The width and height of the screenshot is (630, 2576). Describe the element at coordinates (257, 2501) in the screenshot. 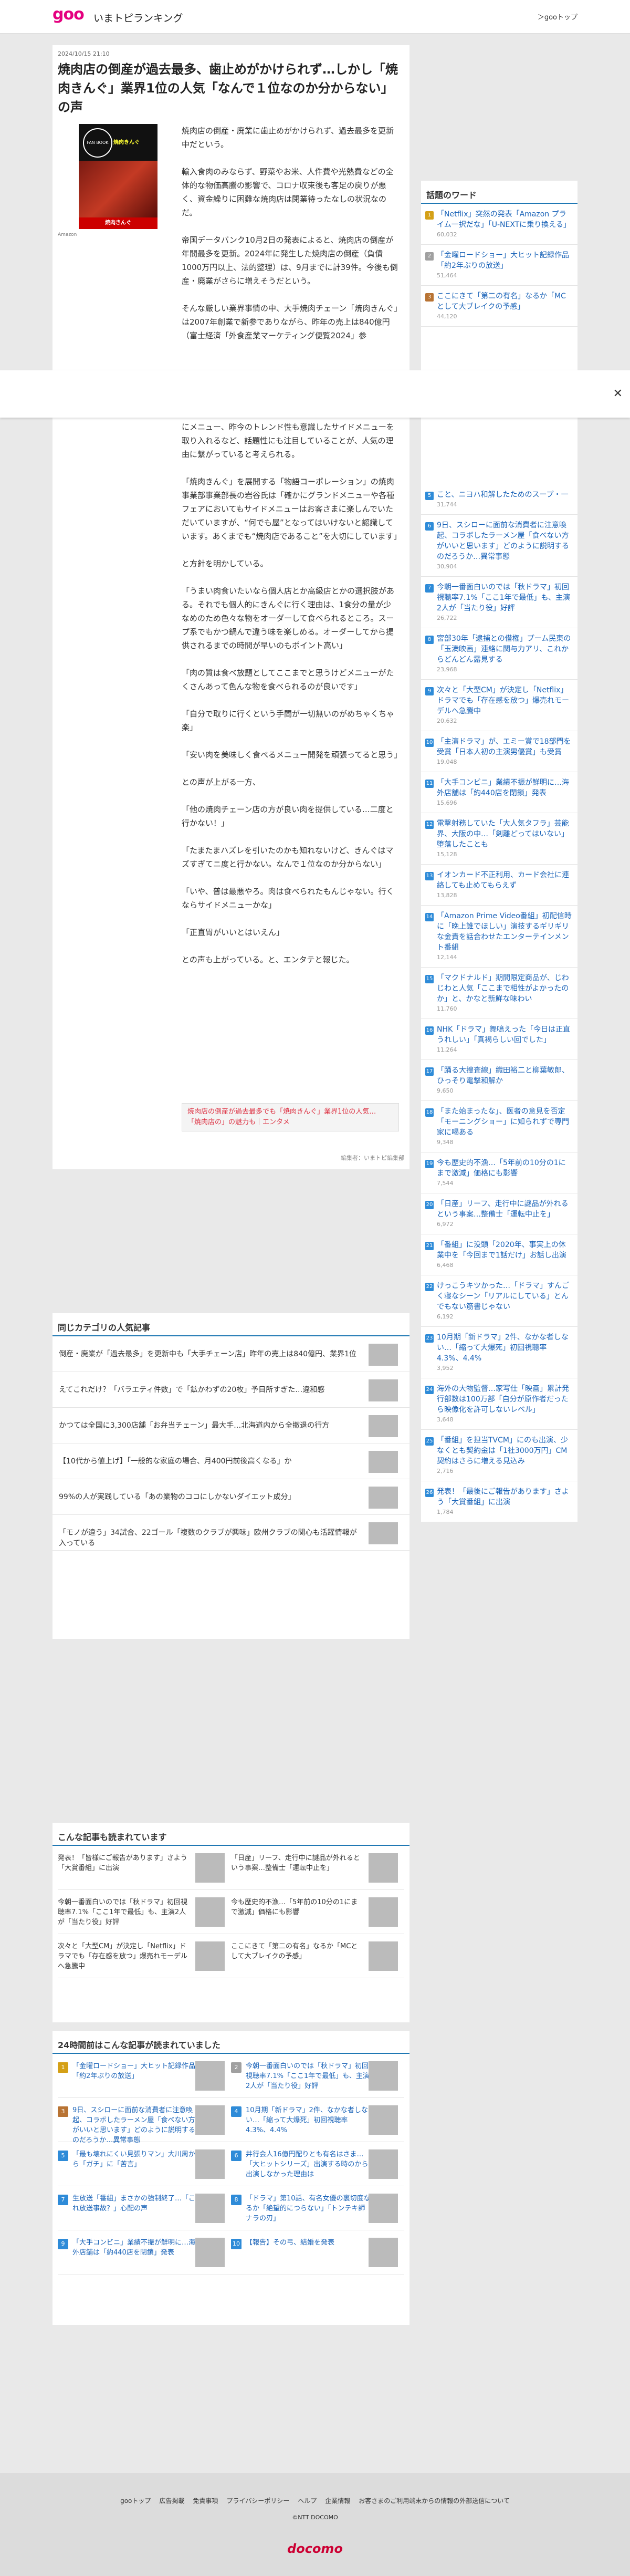

I see `footer-link: プライバシーポリシー` at that location.